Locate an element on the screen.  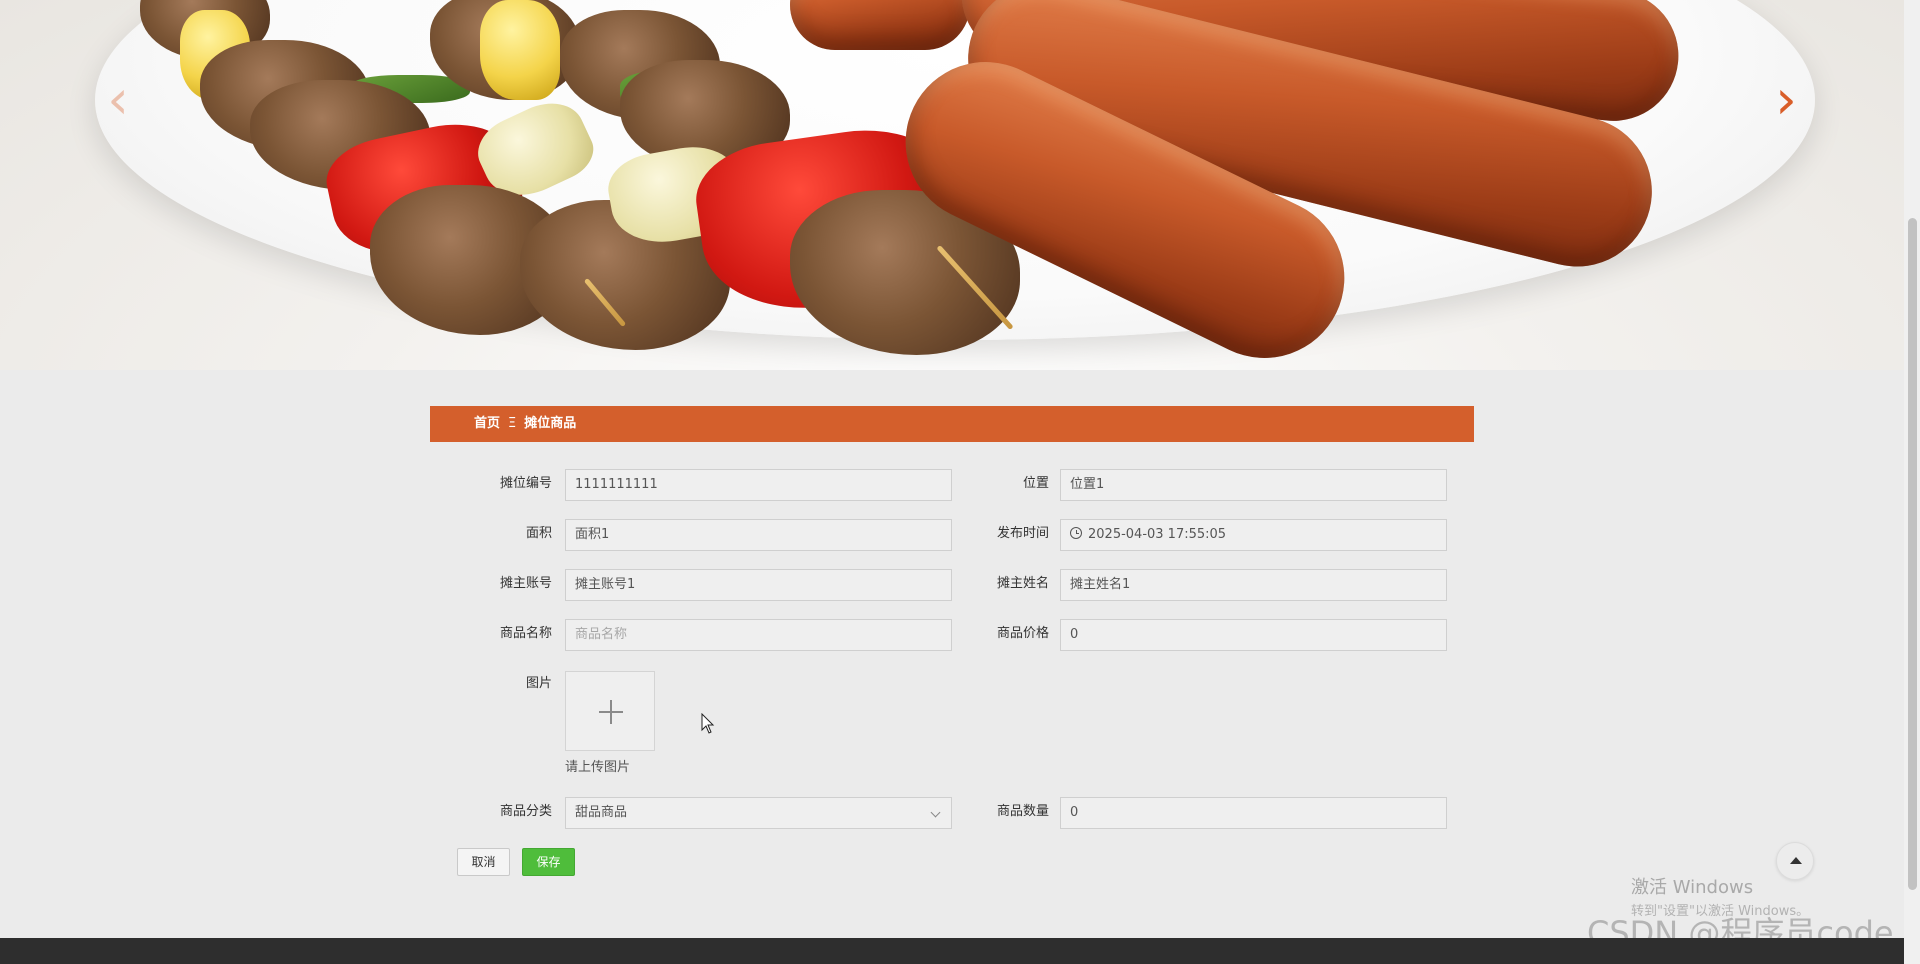
page-footer is located at coordinates (952, 951).